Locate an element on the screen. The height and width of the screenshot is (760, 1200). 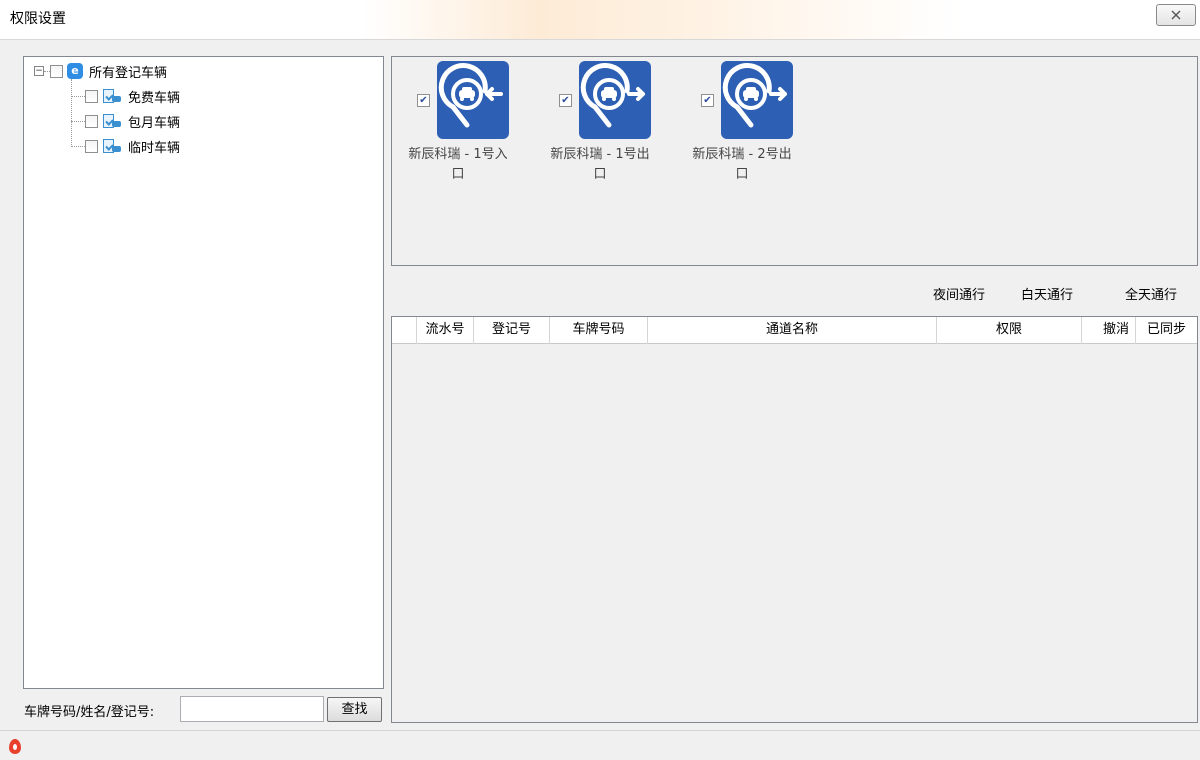
tree-item-label: 免费车辆 is located at coordinates (154, 98).